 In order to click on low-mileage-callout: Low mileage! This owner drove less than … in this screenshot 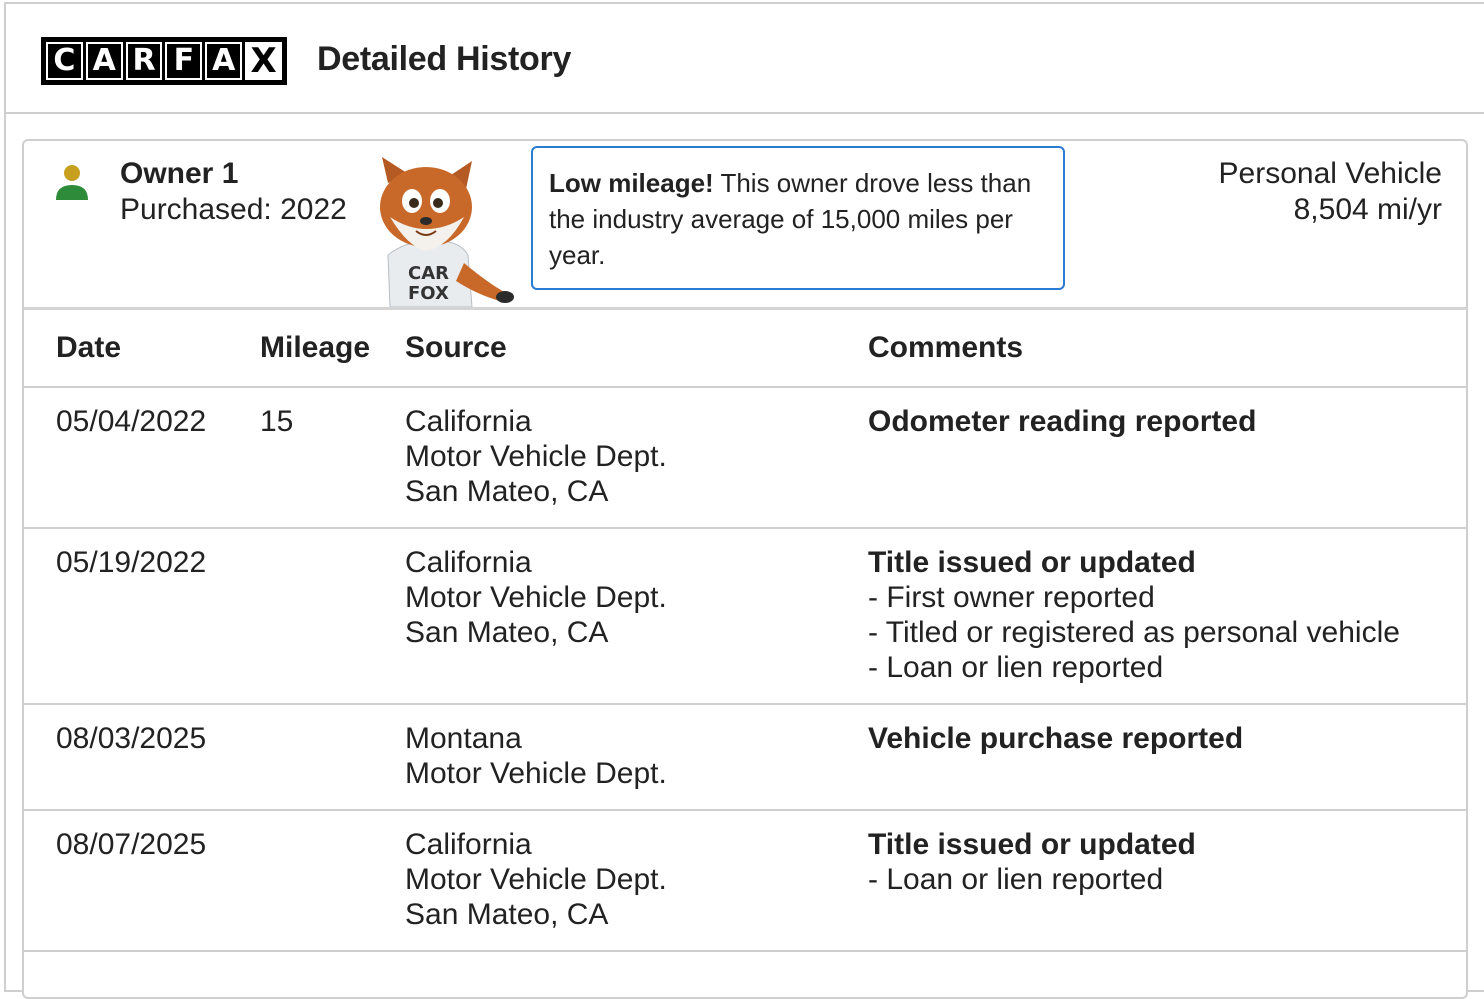, I will do `click(798, 218)`.